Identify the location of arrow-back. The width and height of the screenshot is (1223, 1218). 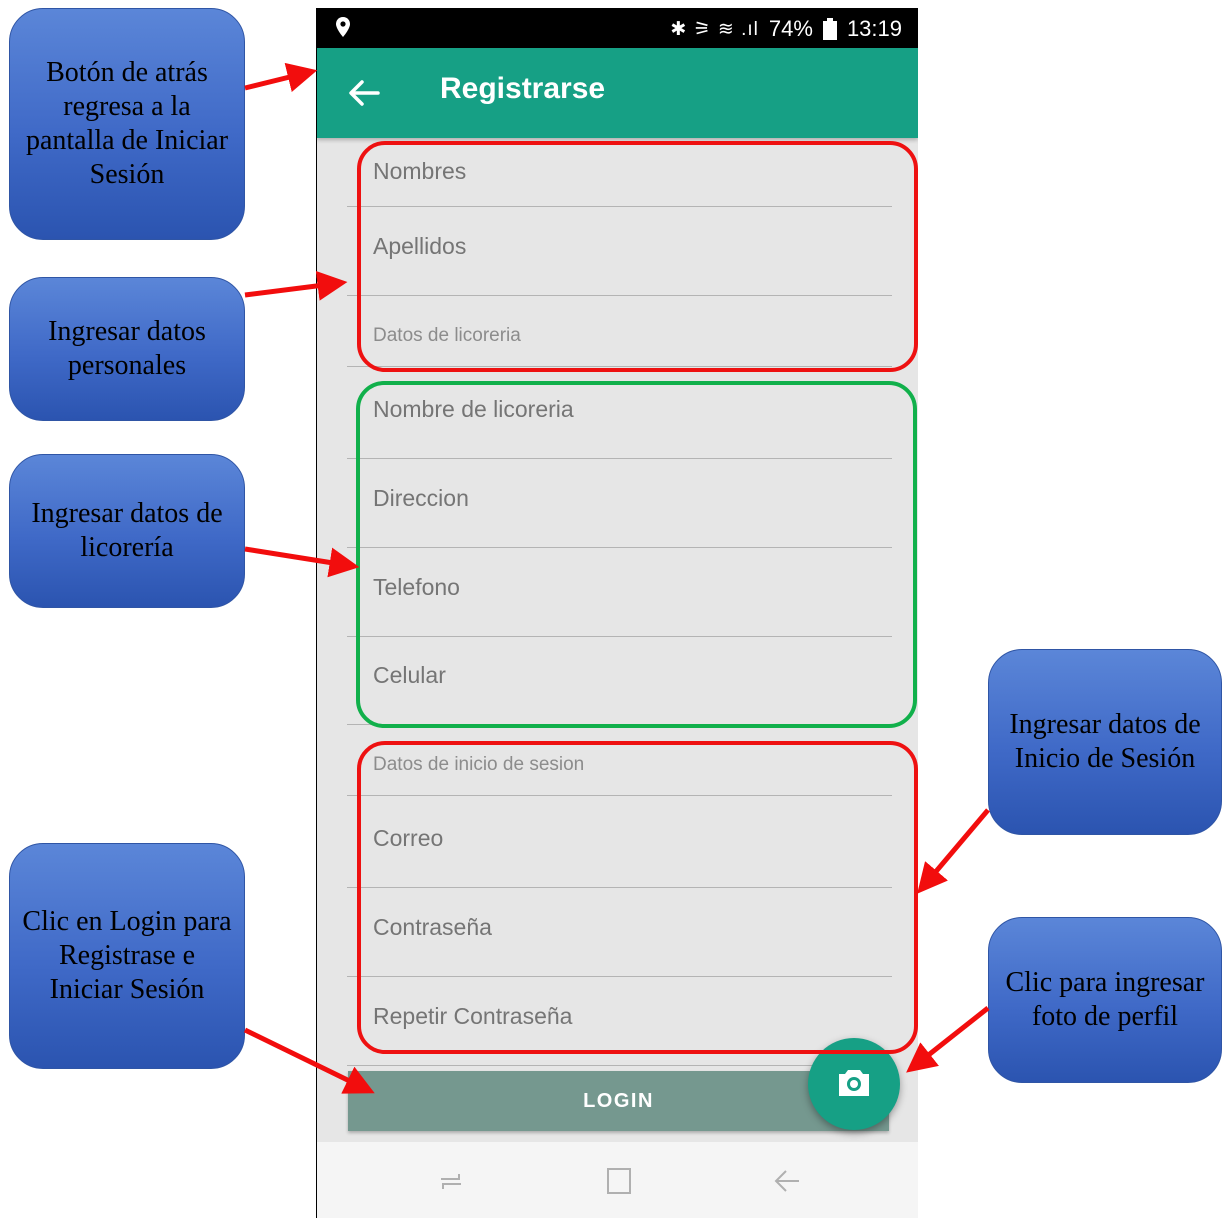
(281, 77).